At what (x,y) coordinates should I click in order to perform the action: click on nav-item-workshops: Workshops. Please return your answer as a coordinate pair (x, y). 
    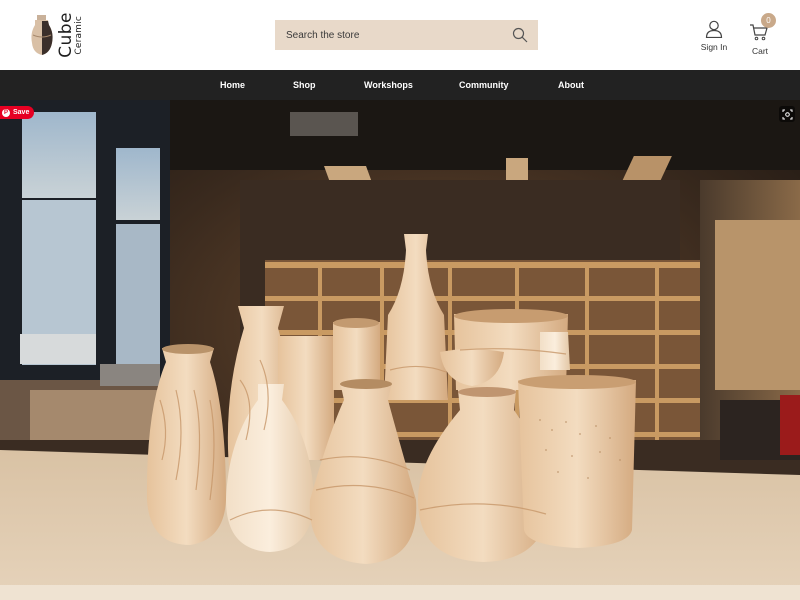
    Looking at the image, I should click on (388, 85).